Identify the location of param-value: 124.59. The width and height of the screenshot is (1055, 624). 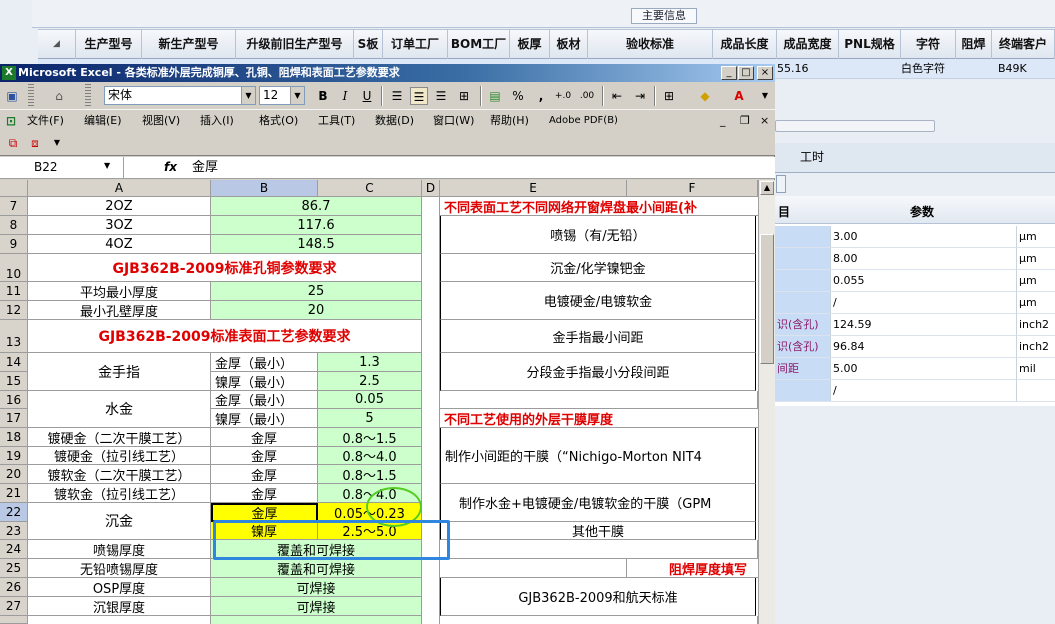
(923, 325).